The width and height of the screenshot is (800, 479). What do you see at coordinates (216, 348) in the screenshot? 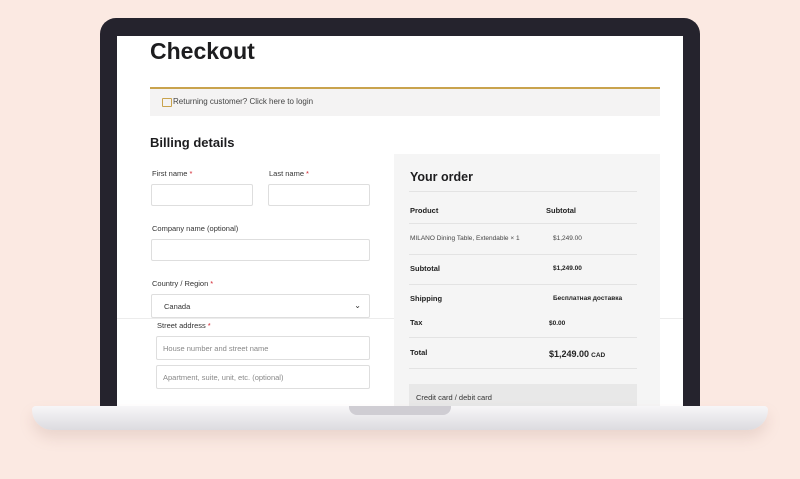
I see `street-placeholder: House number and street name` at bounding box center [216, 348].